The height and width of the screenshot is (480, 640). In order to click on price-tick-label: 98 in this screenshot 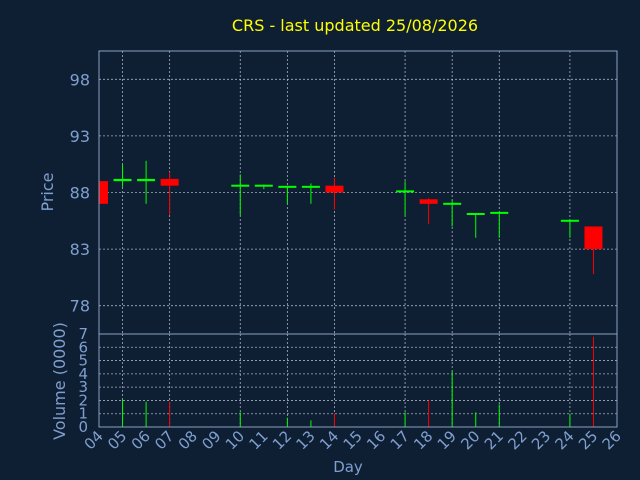, I will do `click(80, 79)`.